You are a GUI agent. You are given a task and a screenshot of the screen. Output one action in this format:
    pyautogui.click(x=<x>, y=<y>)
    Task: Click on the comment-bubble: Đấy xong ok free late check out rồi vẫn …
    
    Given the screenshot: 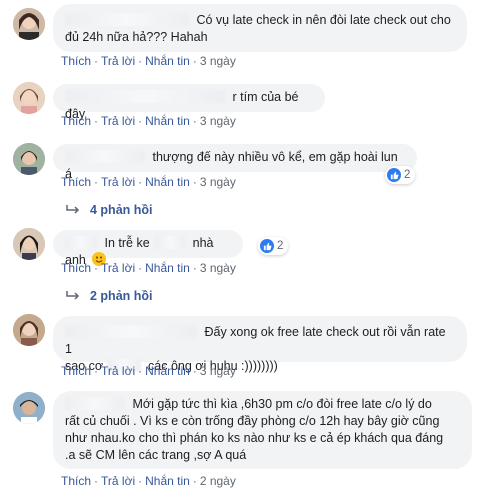 What is the action you would take?
    pyautogui.click(x=260, y=344)
    